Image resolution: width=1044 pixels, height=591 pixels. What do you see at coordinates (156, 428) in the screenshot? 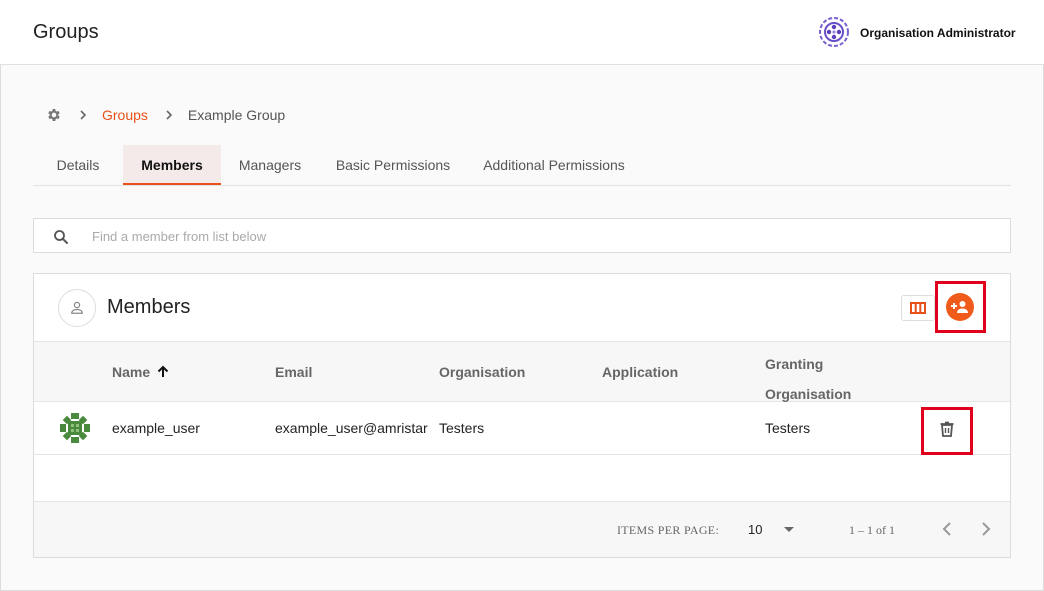
I see `member-name: example_user` at bounding box center [156, 428].